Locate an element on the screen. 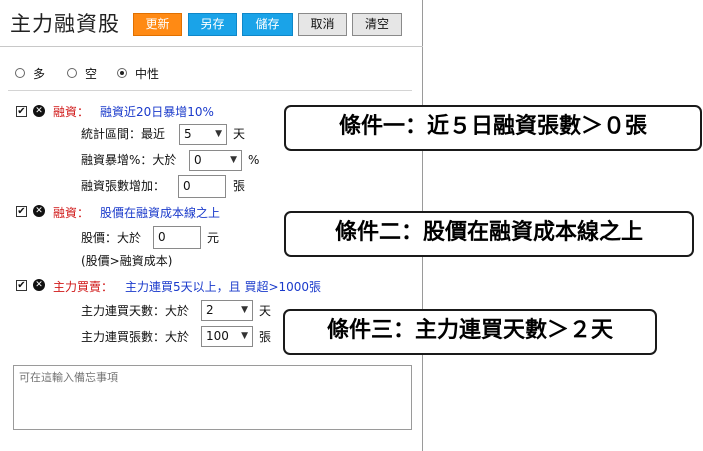 The height and width of the screenshot is (451, 703). radio-label: 多 is located at coordinates (39, 73).